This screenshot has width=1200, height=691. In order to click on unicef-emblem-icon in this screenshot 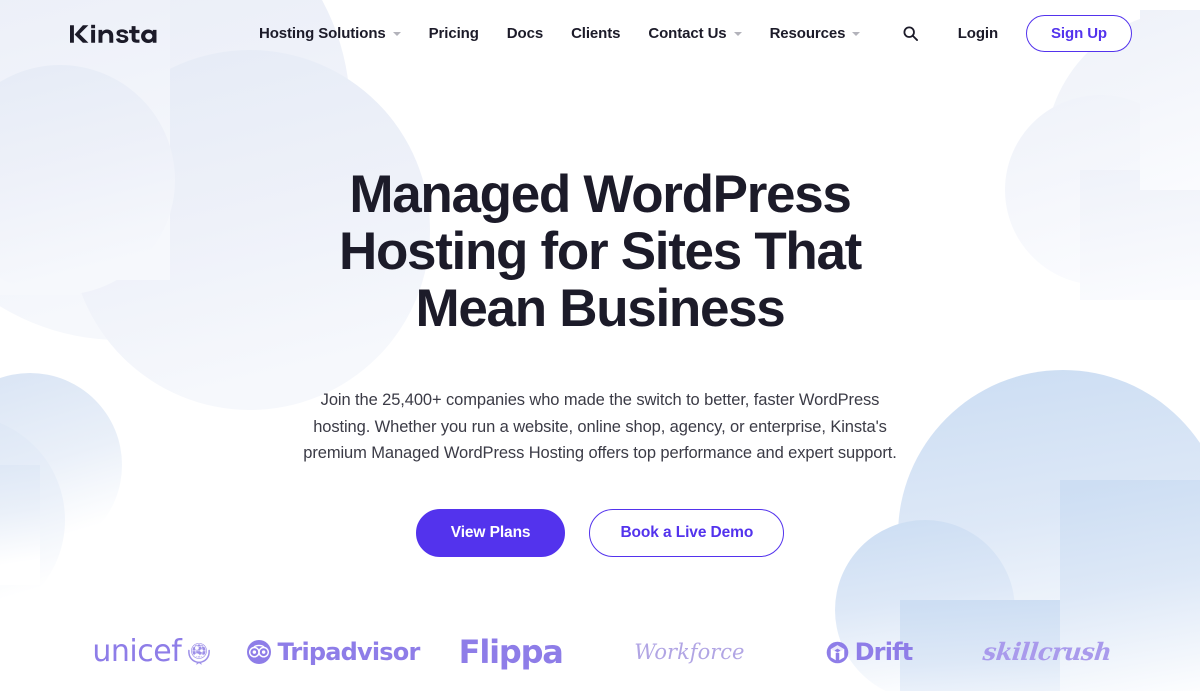, I will do `click(199, 654)`.